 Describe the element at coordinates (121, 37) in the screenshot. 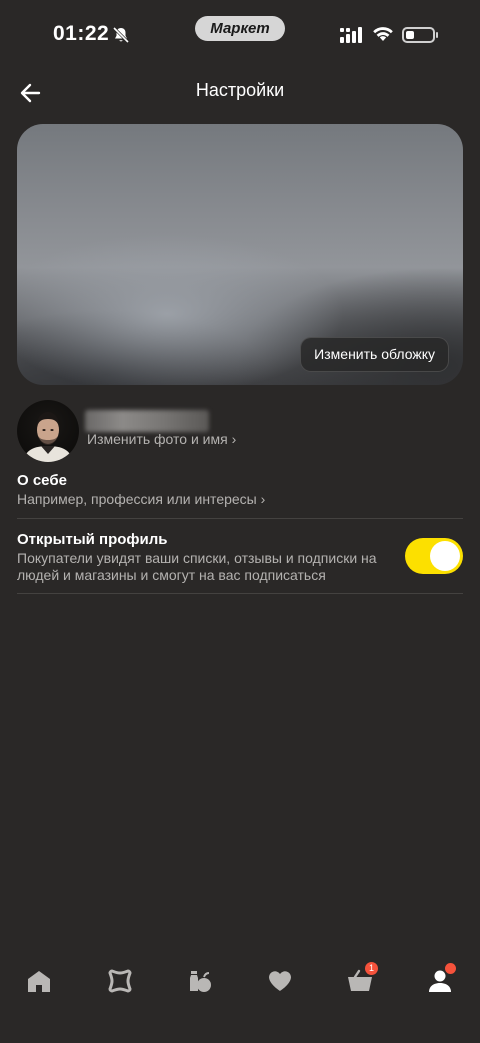

I see `bell-off-icon` at that location.